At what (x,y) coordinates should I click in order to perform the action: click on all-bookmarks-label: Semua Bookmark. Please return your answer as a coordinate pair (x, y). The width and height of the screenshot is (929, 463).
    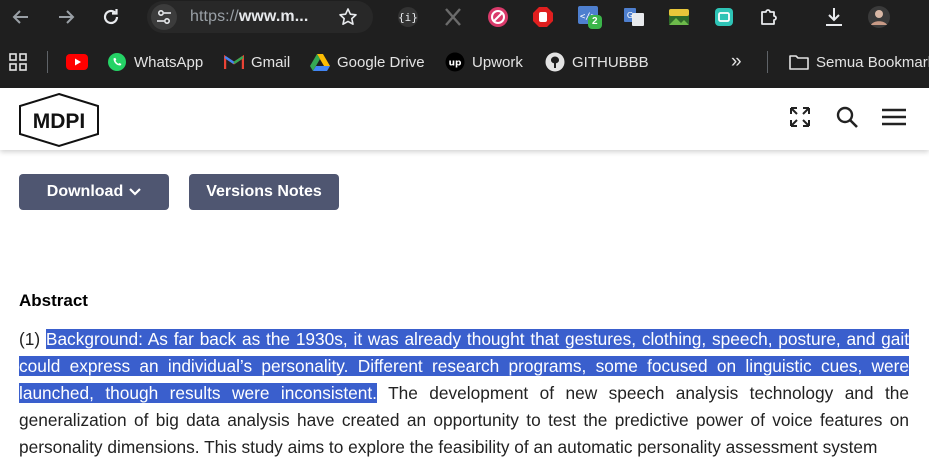
    Looking at the image, I should click on (872, 62).